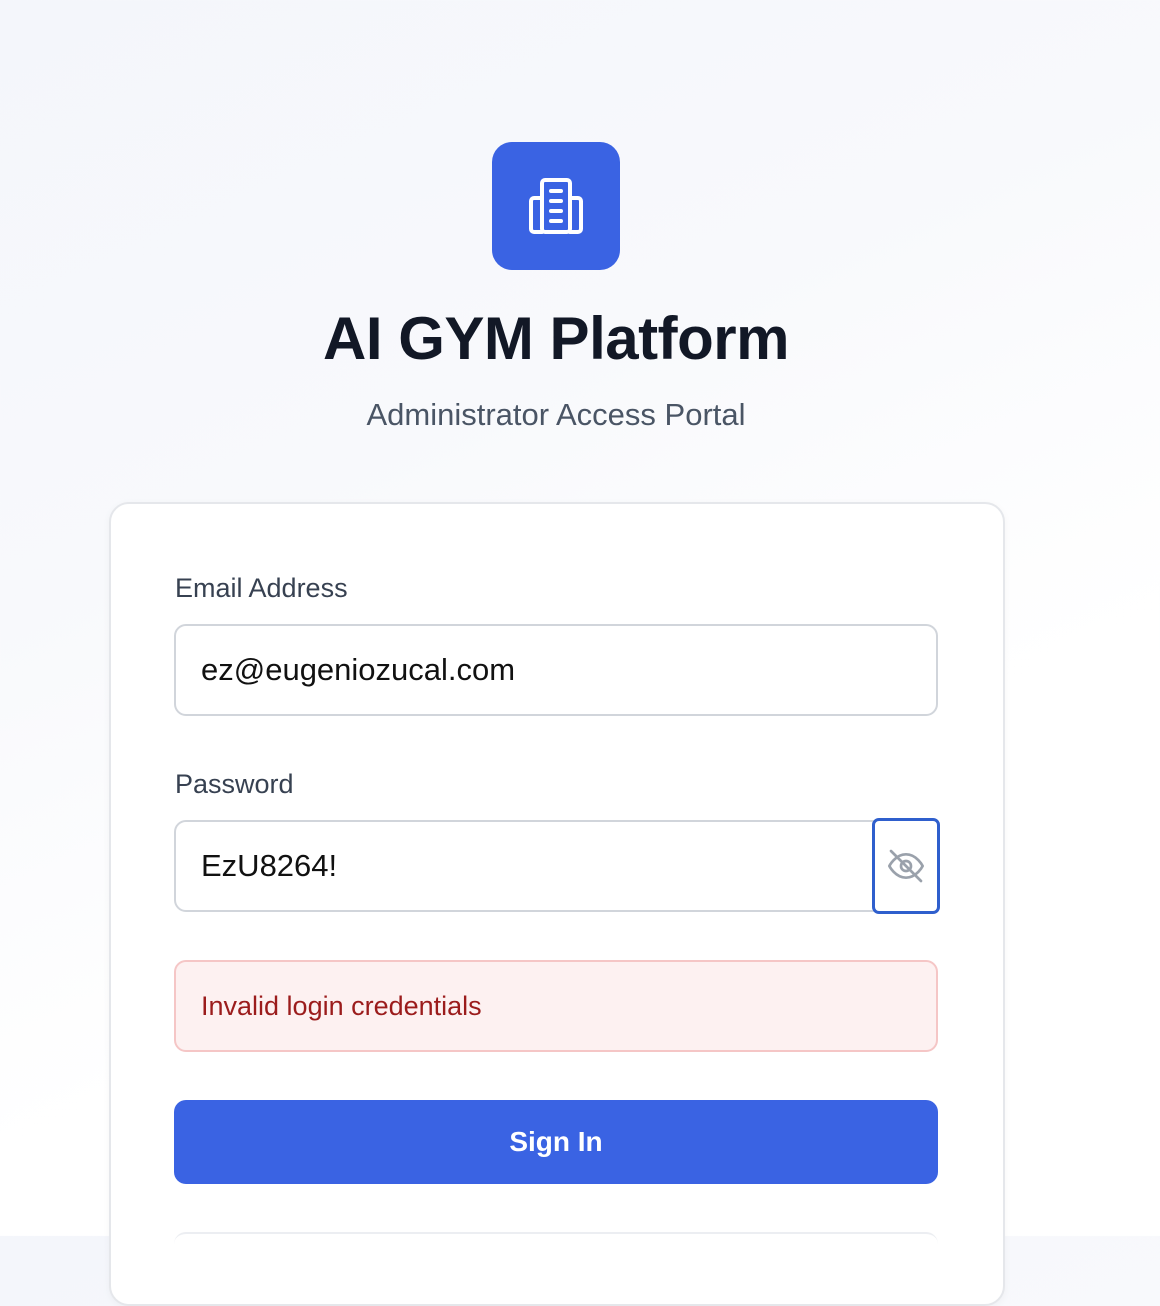 The width and height of the screenshot is (1160, 1306). I want to click on email-label: Email Address, so click(261, 588).